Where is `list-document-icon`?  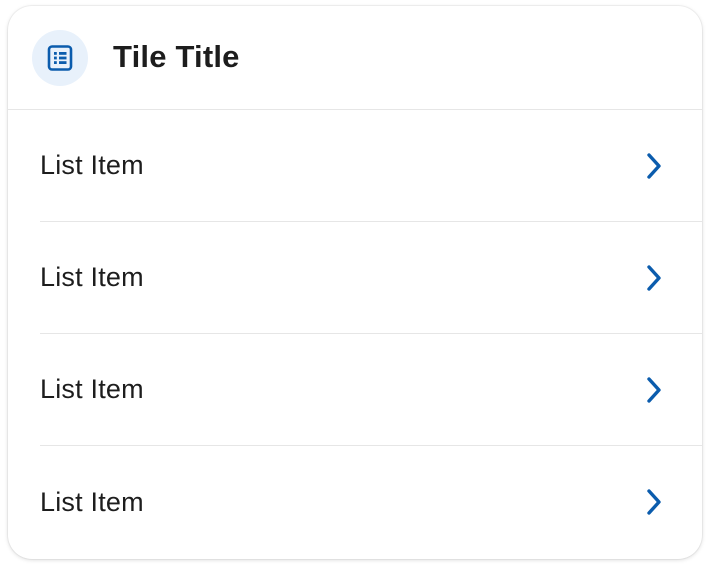
list-document-icon is located at coordinates (60, 57).